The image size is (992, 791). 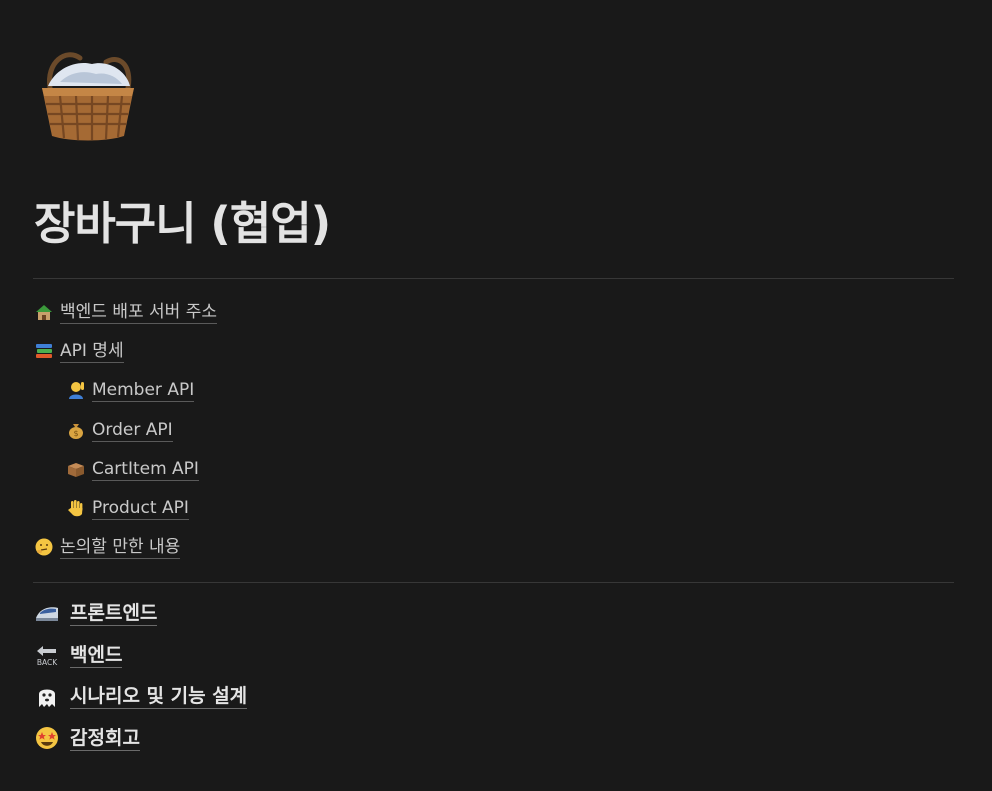 What do you see at coordinates (44, 547) in the screenshot?
I see `thinking-face-icon` at bounding box center [44, 547].